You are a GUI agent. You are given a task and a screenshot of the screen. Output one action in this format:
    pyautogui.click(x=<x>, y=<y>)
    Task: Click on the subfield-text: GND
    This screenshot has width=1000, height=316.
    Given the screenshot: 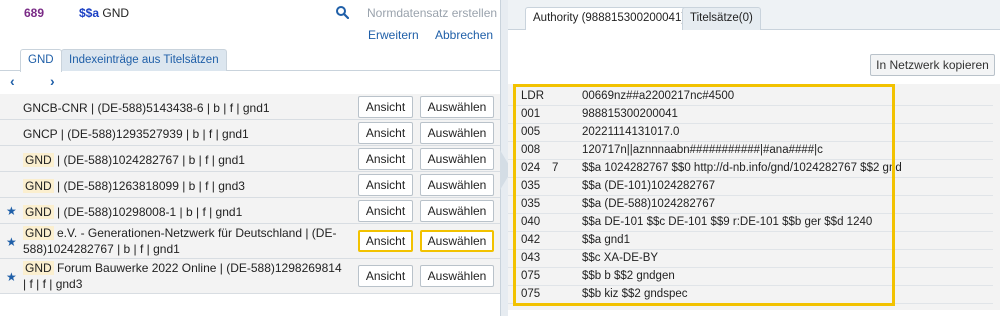 What is the action you would take?
    pyautogui.click(x=116, y=13)
    